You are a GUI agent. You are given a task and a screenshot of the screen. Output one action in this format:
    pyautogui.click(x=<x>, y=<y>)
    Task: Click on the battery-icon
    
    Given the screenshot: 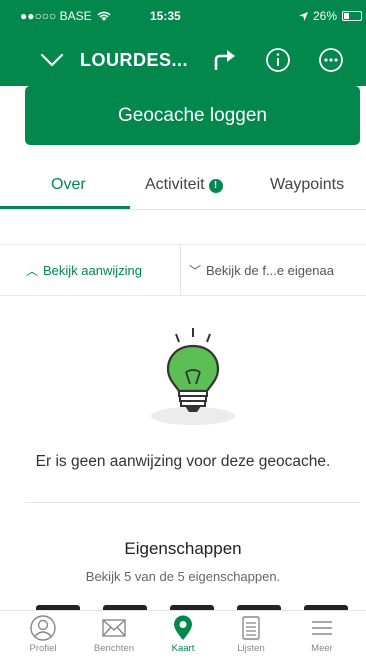 What is the action you would take?
    pyautogui.click(x=352, y=16)
    